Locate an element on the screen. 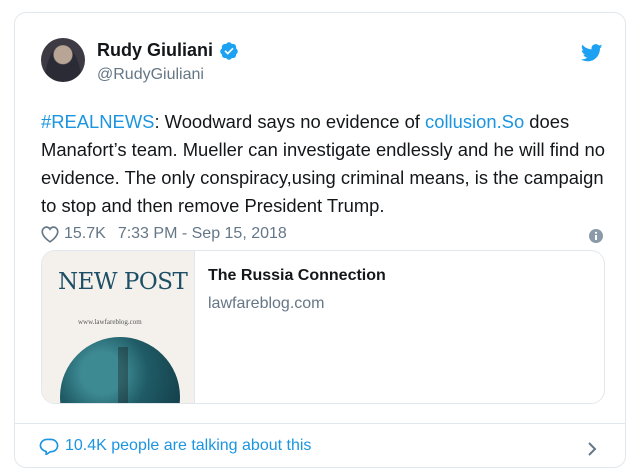 The width and height of the screenshot is (640, 472). inline-link: collusion.So is located at coordinates (474, 121).